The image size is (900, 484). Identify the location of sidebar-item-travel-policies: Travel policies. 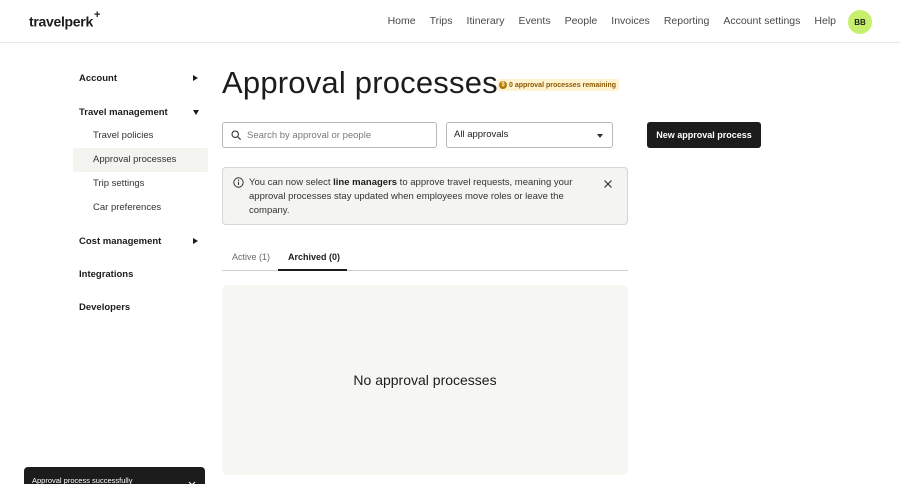
(140, 136).